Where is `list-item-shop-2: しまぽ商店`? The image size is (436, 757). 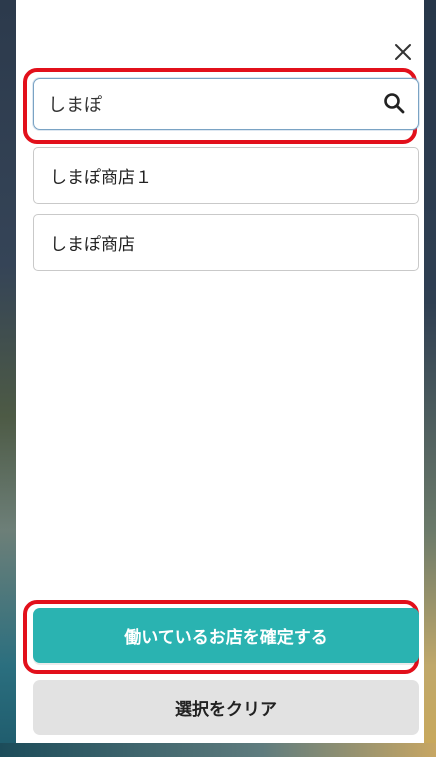
list-item-shop-2: しまぽ商店 is located at coordinates (226, 242).